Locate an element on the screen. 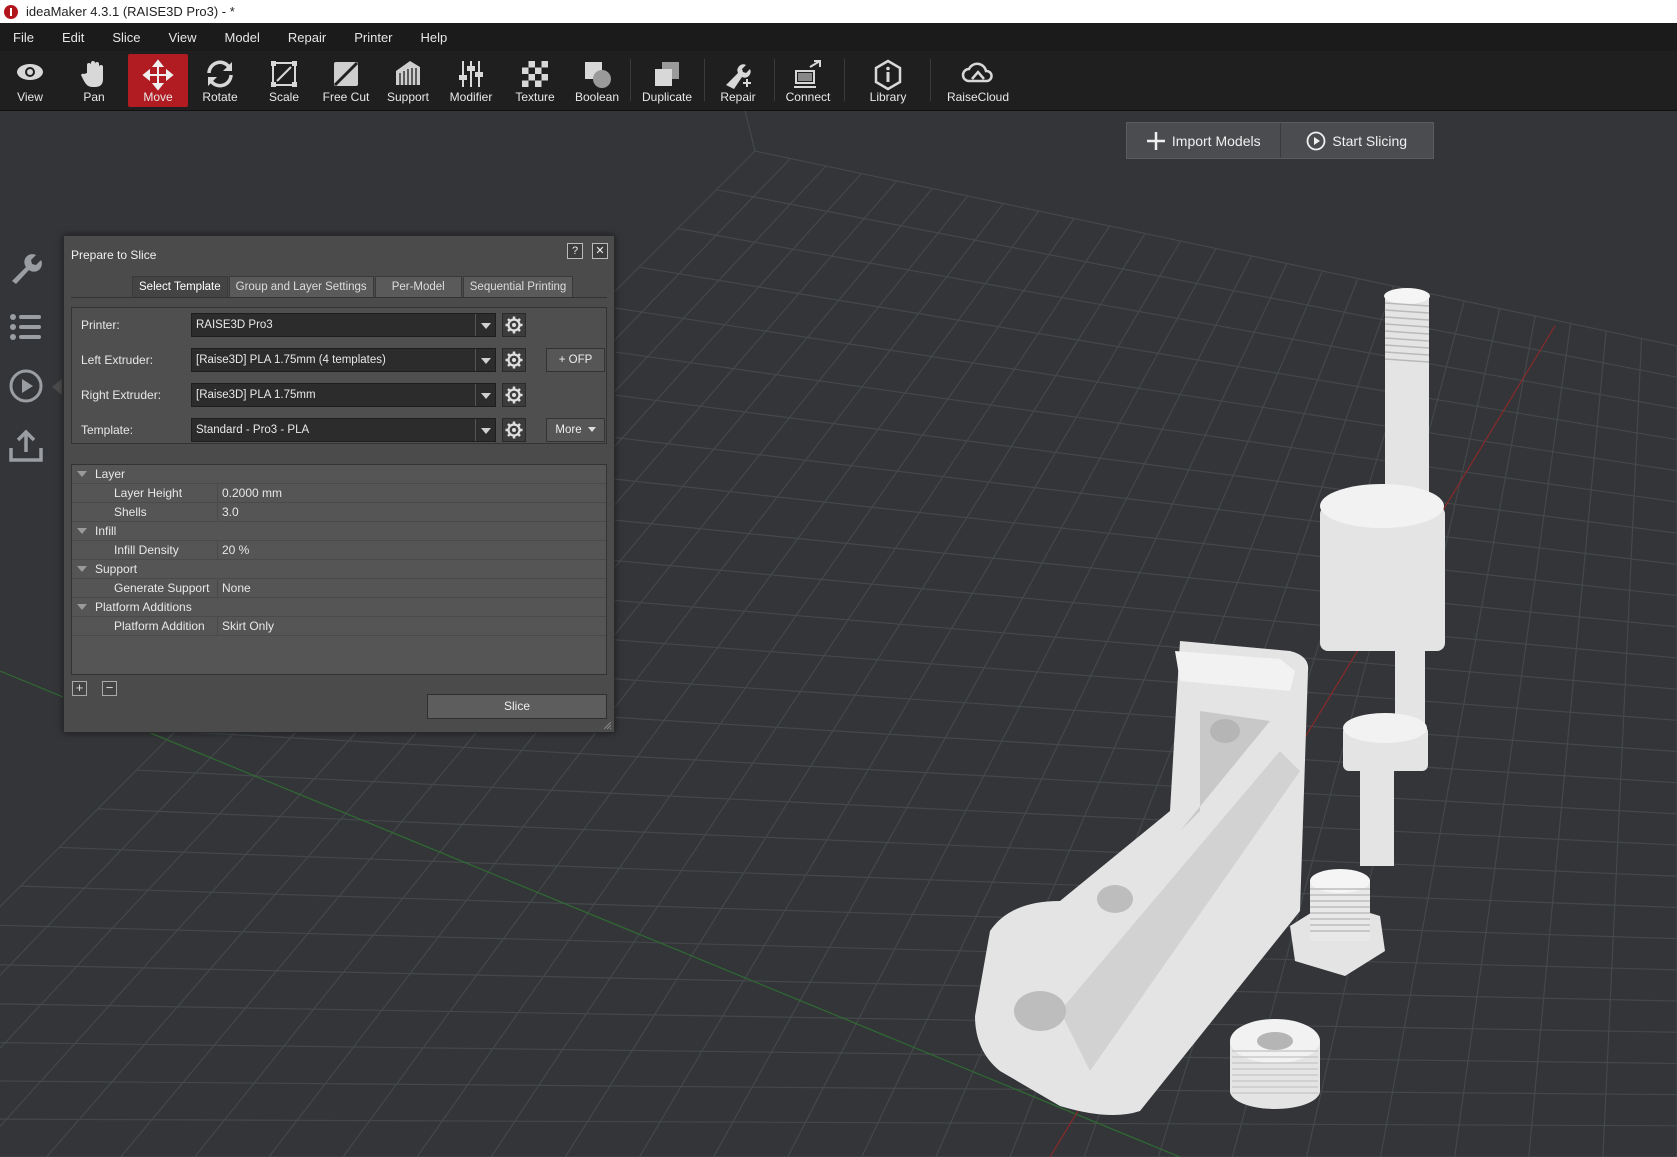  setting-label: Infill Density is located at coordinates (146, 550).